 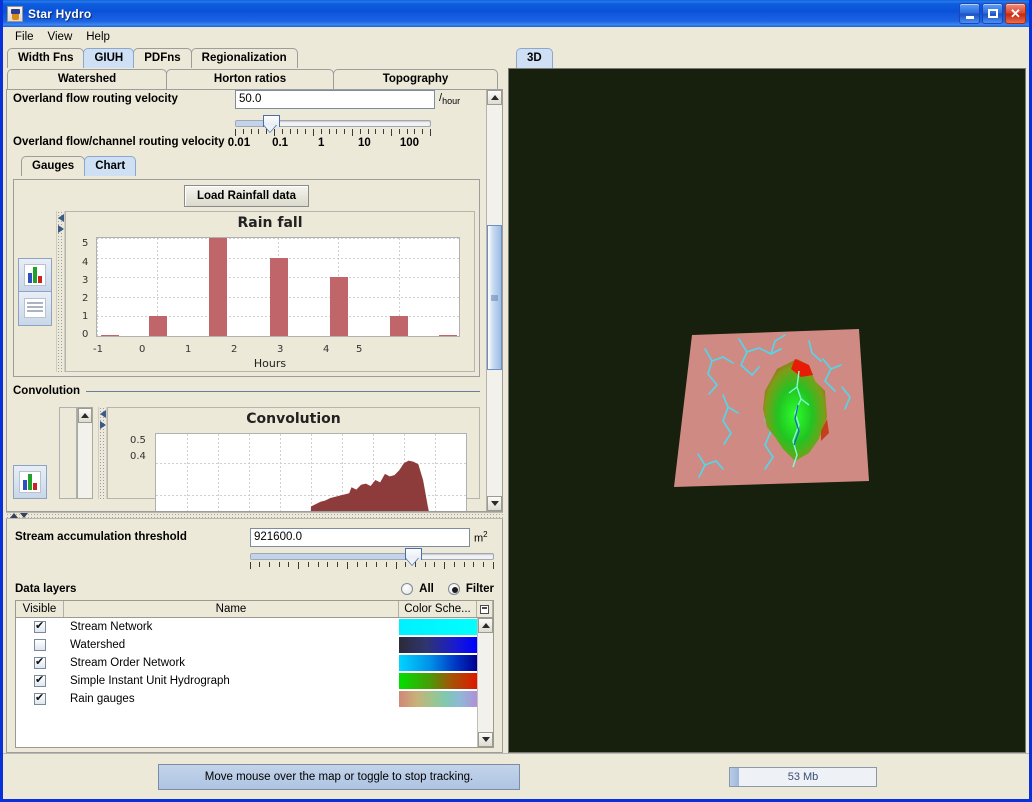 What do you see at coordinates (85, 262) in the screenshot?
I see `ytick-4: 4` at bounding box center [85, 262].